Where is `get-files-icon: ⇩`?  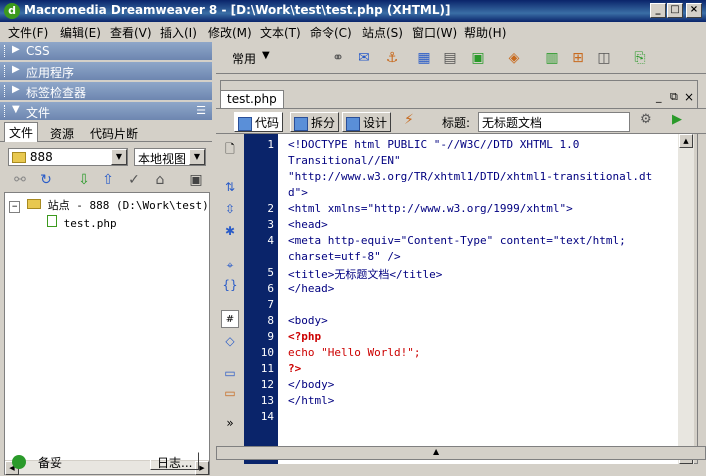
get-files-icon: ⇩ is located at coordinates (84, 180).